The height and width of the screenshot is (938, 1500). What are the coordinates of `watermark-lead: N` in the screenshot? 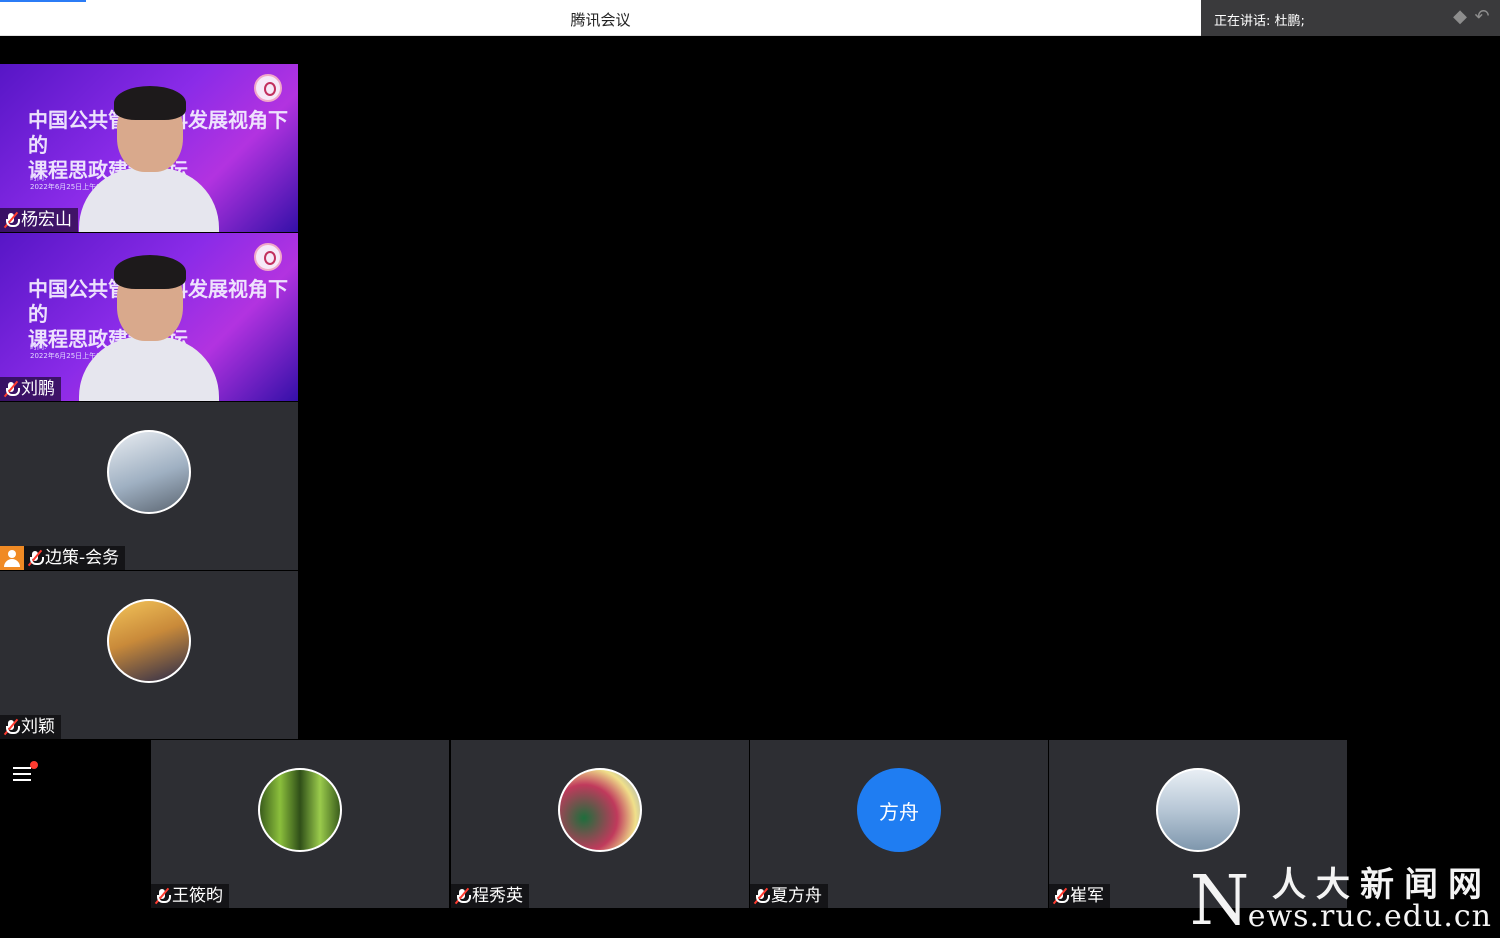 It's located at (1219, 900).